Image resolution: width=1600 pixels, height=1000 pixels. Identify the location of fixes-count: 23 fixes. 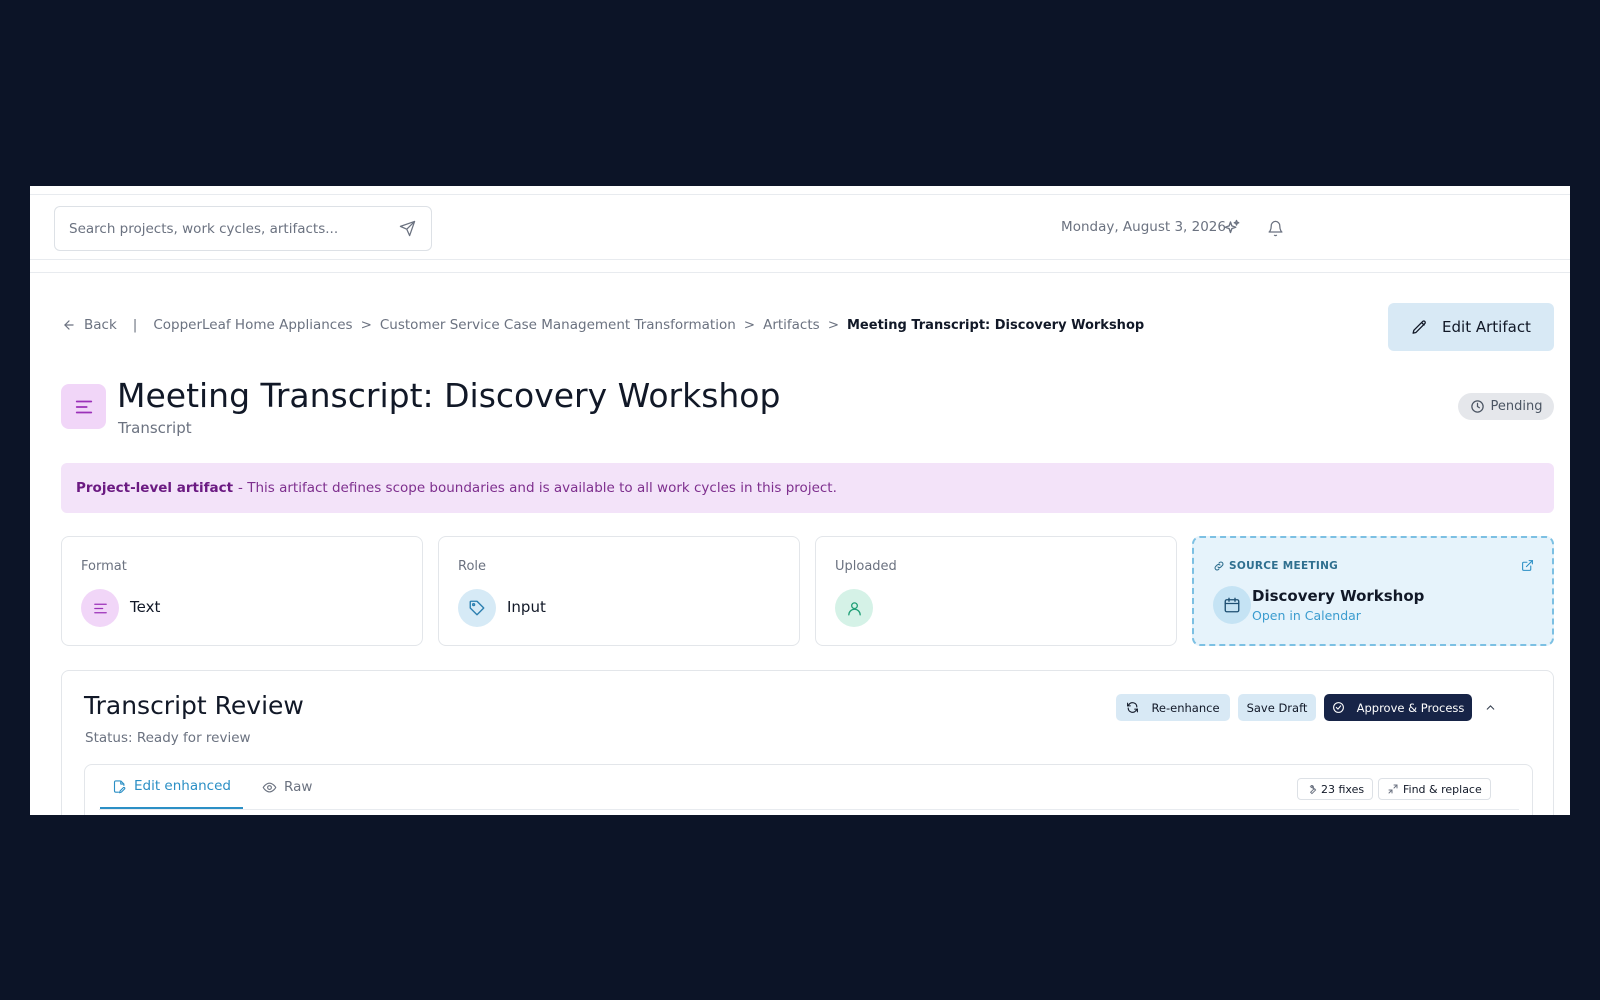
(1343, 789).